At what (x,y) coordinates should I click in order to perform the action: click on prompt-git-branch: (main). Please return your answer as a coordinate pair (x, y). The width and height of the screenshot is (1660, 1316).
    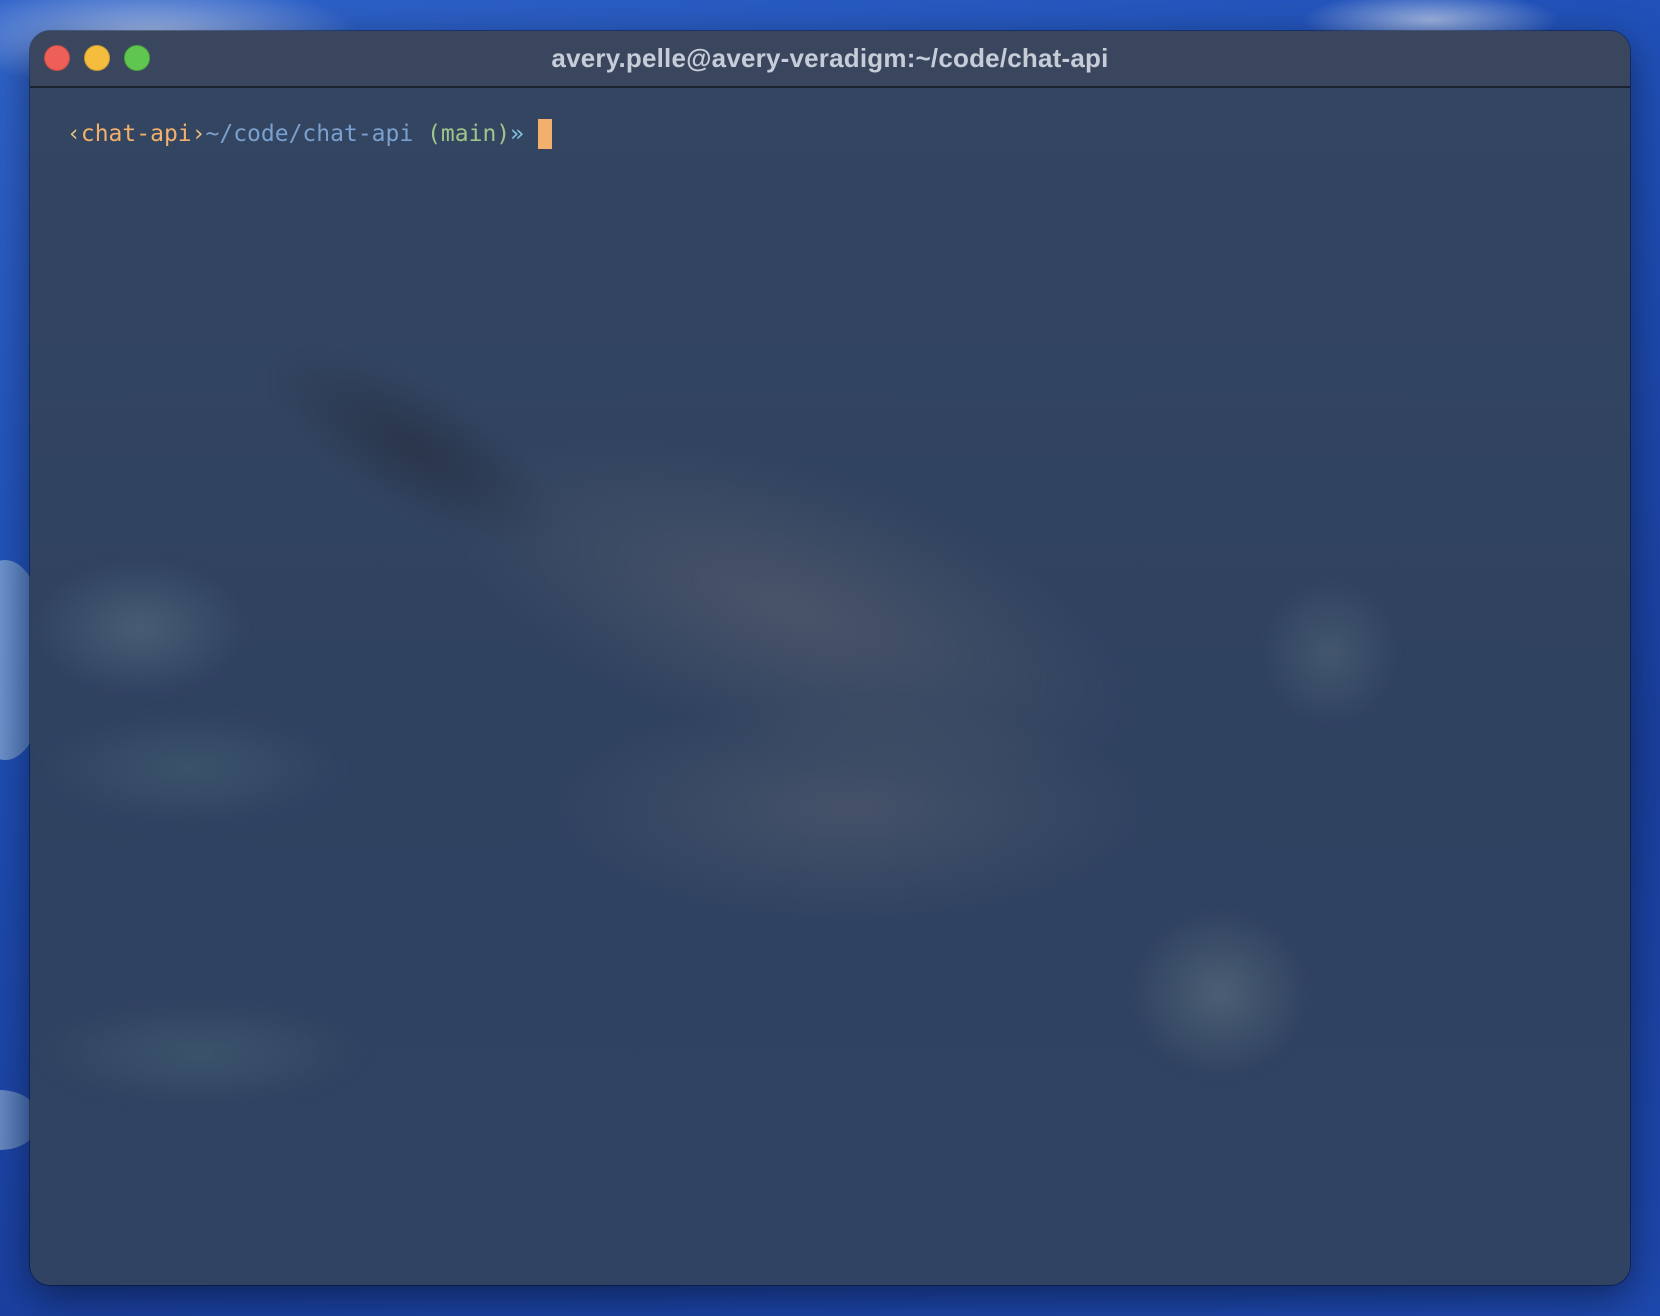
    Looking at the image, I should click on (462, 134).